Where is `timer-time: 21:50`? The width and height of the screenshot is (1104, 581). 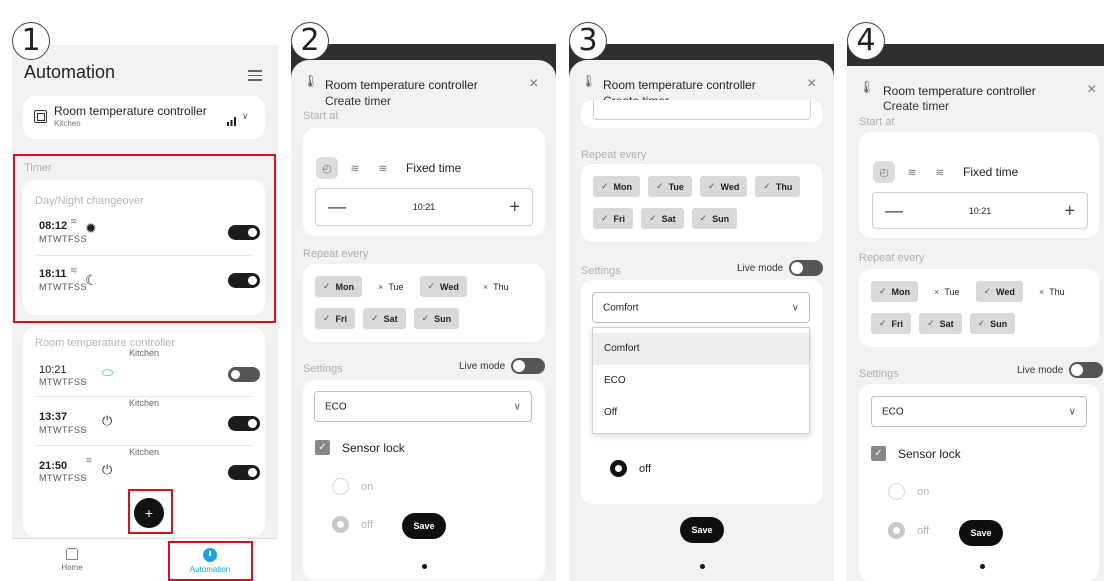 timer-time: 21:50 is located at coordinates (53, 466).